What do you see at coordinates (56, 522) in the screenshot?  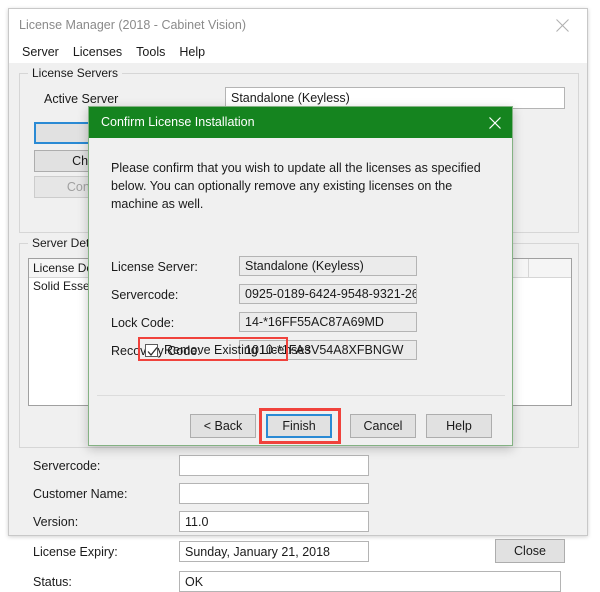 I see `version-label: Version:` at bounding box center [56, 522].